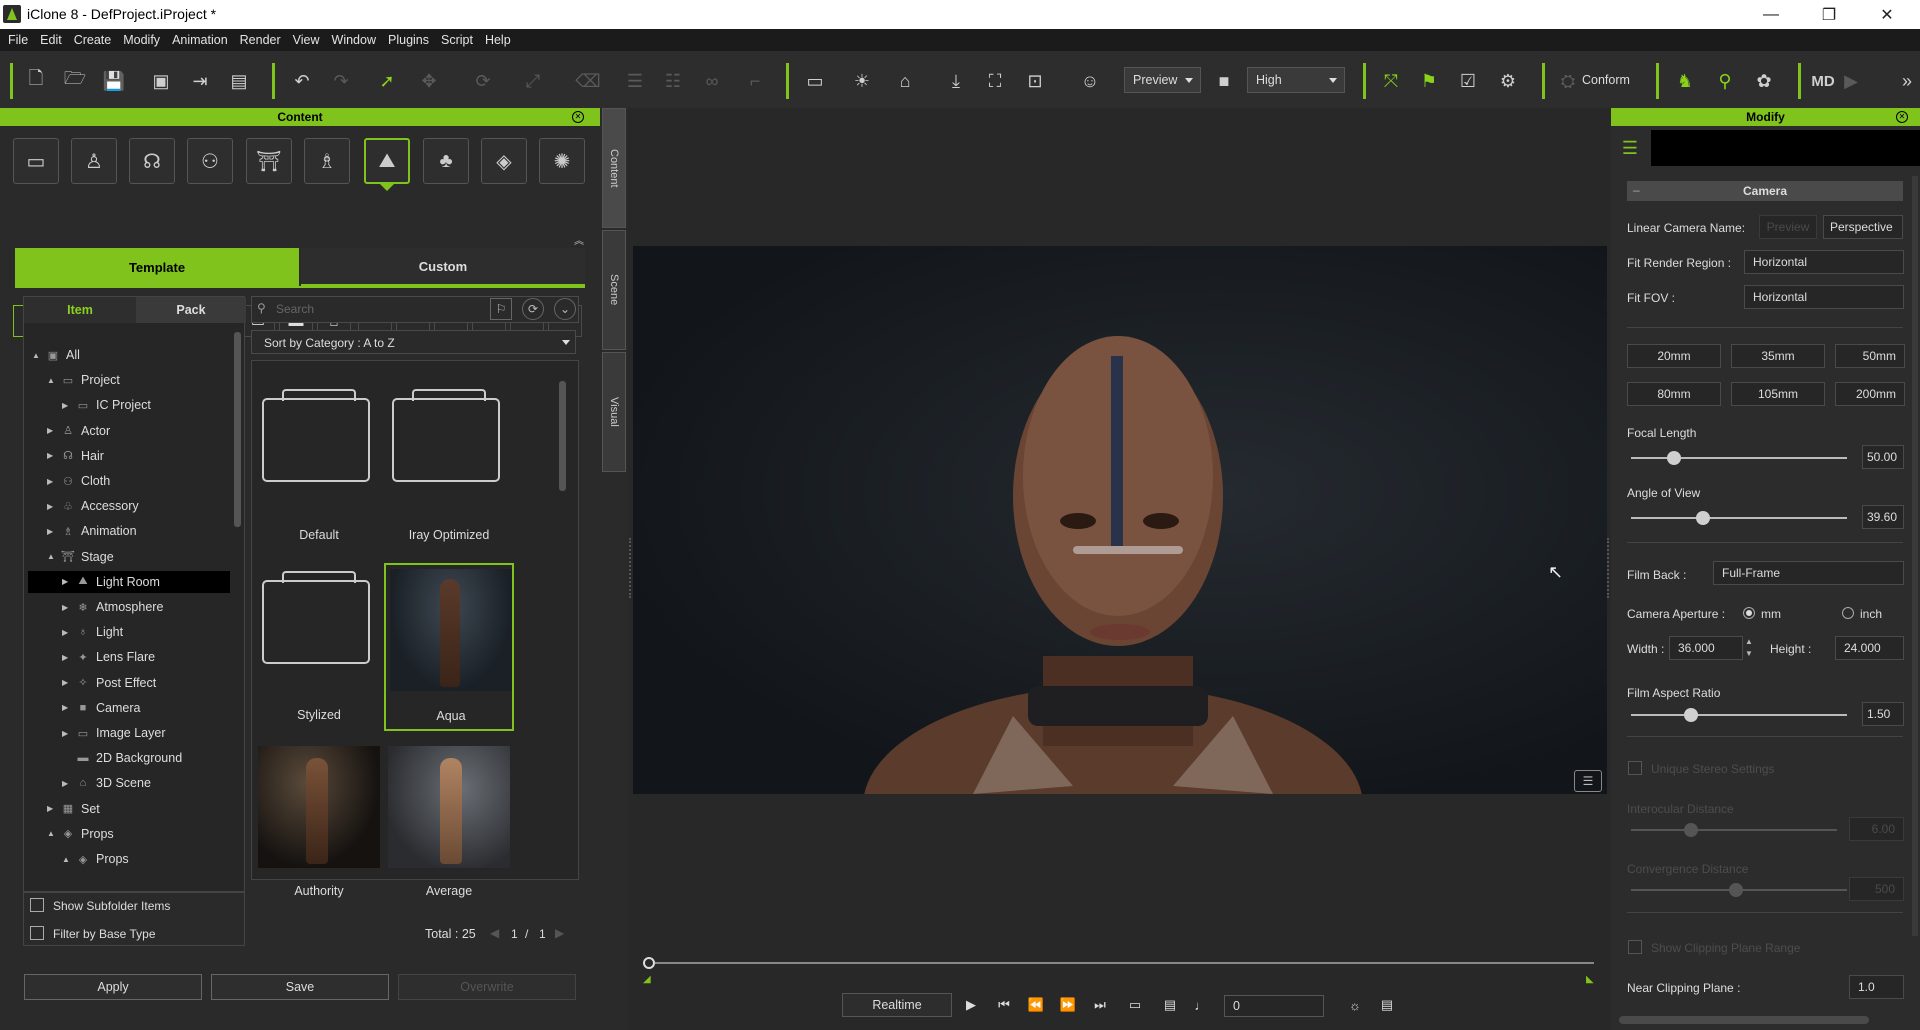  I want to click on camera-fit-icon: ⊡, so click(1035, 81).